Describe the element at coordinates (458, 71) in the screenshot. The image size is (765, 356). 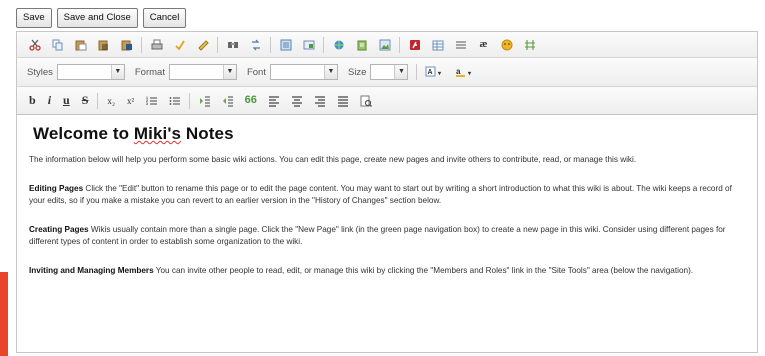
I see `svg-text: a` at that location.